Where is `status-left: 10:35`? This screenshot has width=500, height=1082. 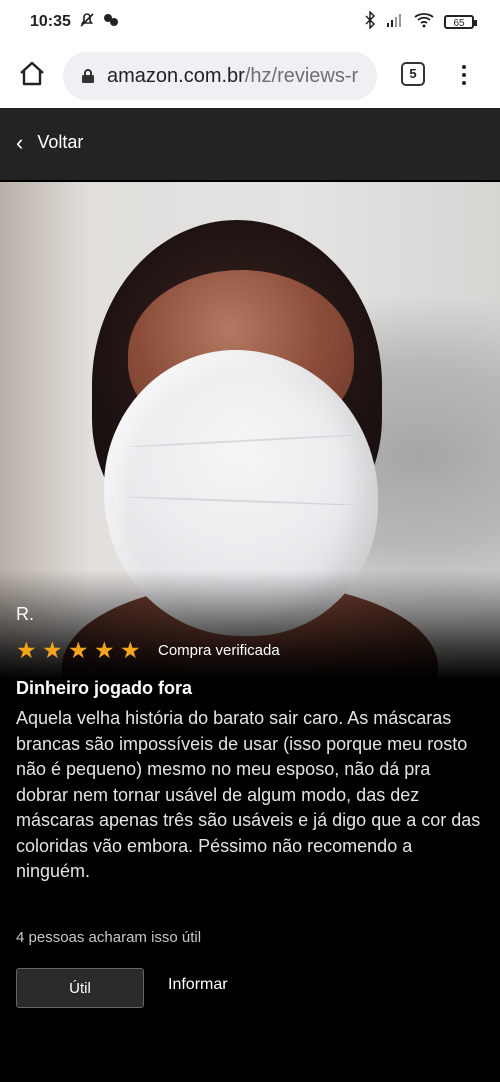
status-left: 10:35 is located at coordinates (74, 22).